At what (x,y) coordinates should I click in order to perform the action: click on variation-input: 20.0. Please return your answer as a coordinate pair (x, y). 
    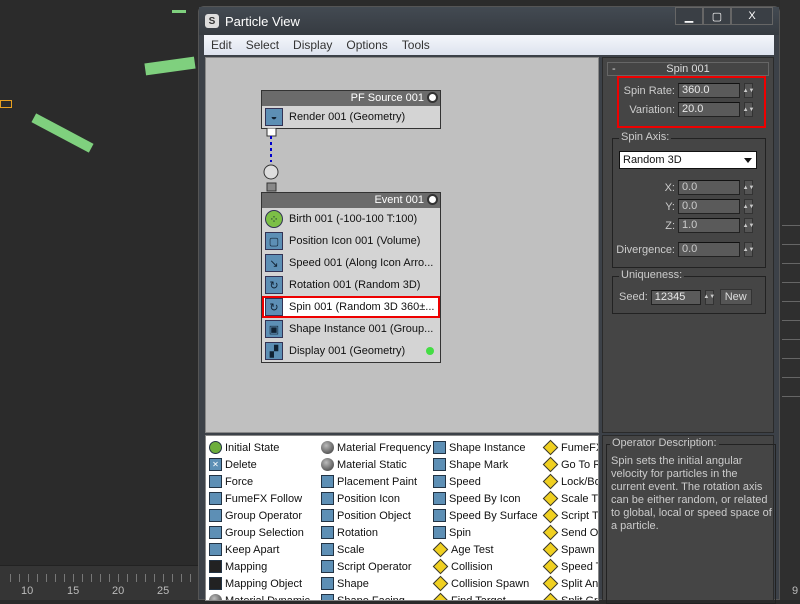
    Looking at the image, I should click on (709, 109).